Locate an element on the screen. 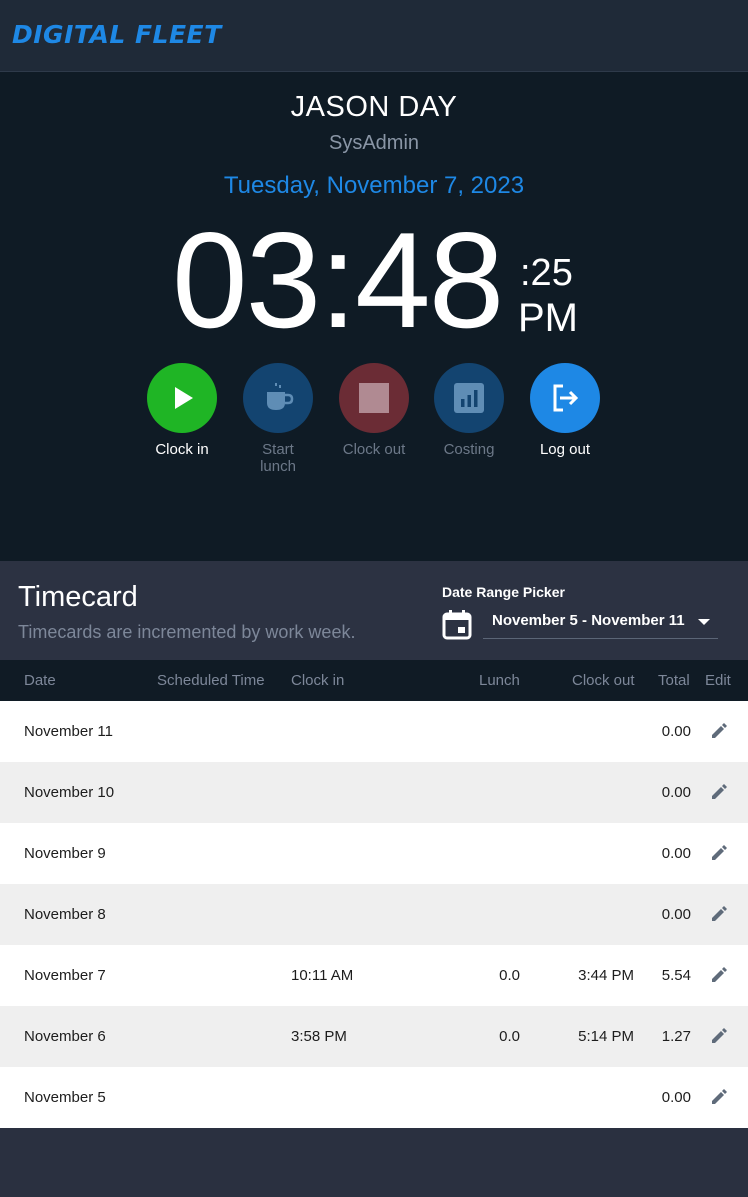 The height and width of the screenshot is (1197, 748). clock-seconds: :25 is located at coordinates (546, 273).